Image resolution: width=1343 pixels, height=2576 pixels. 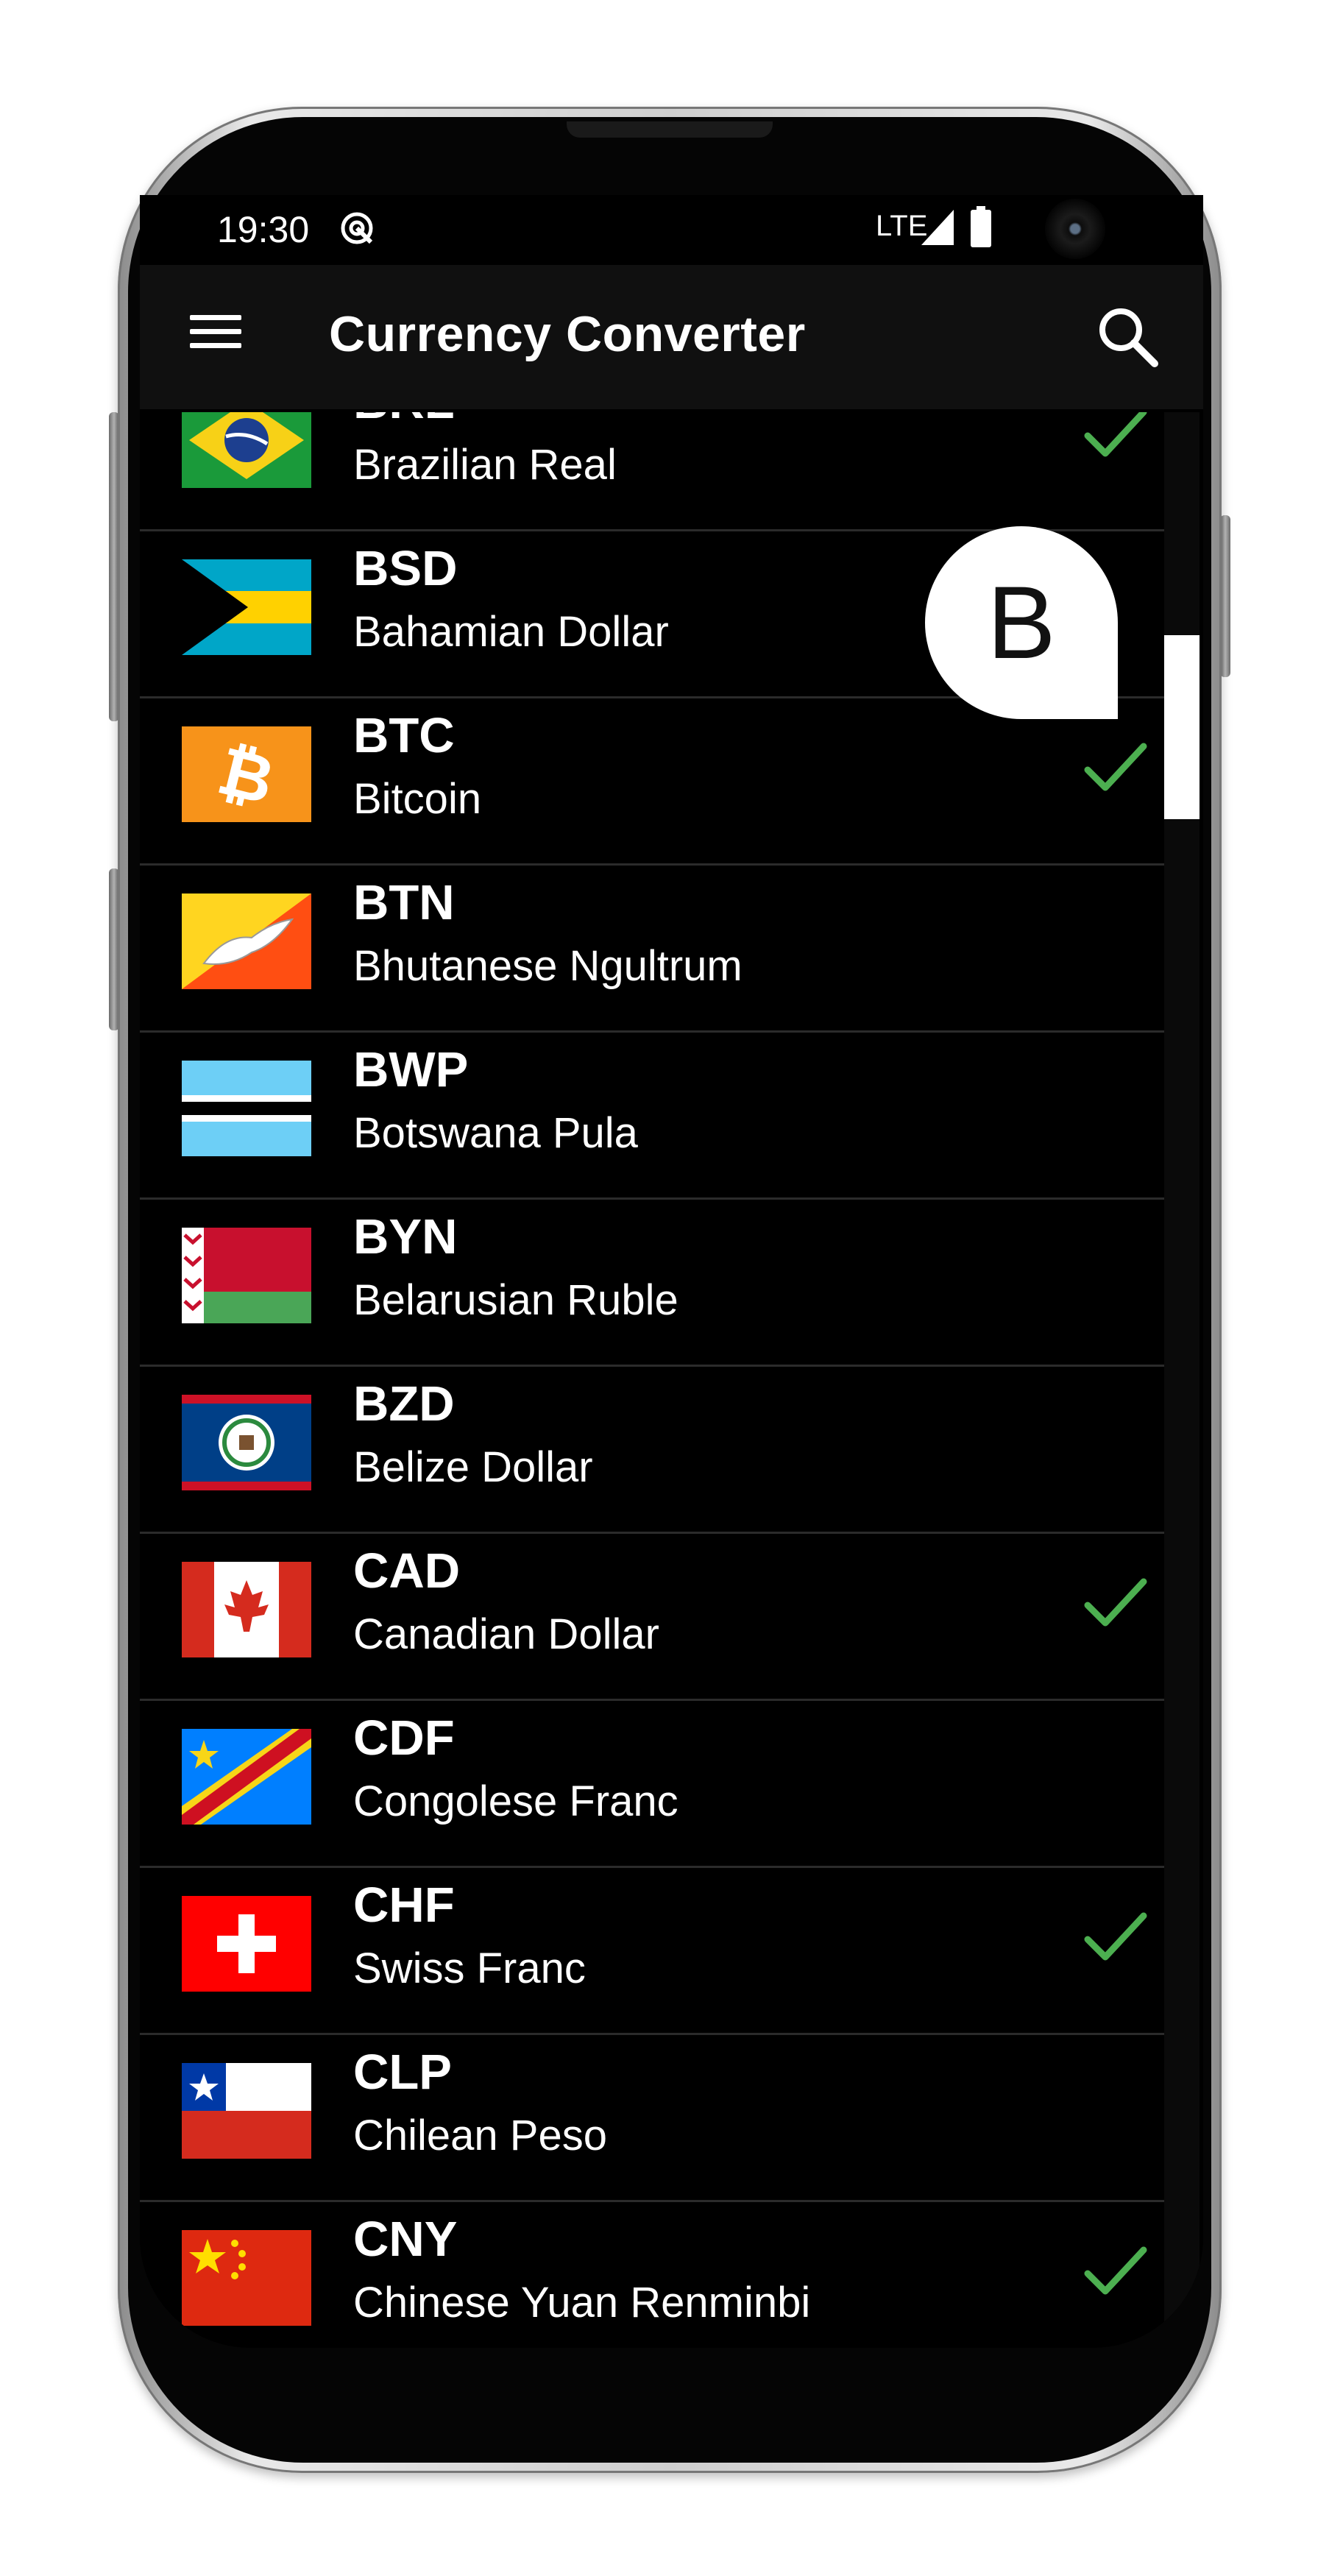 What do you see at coordinates (246, 942) in the screenshot?
I see `bhutan-flag` at bounding box center [246, 942].